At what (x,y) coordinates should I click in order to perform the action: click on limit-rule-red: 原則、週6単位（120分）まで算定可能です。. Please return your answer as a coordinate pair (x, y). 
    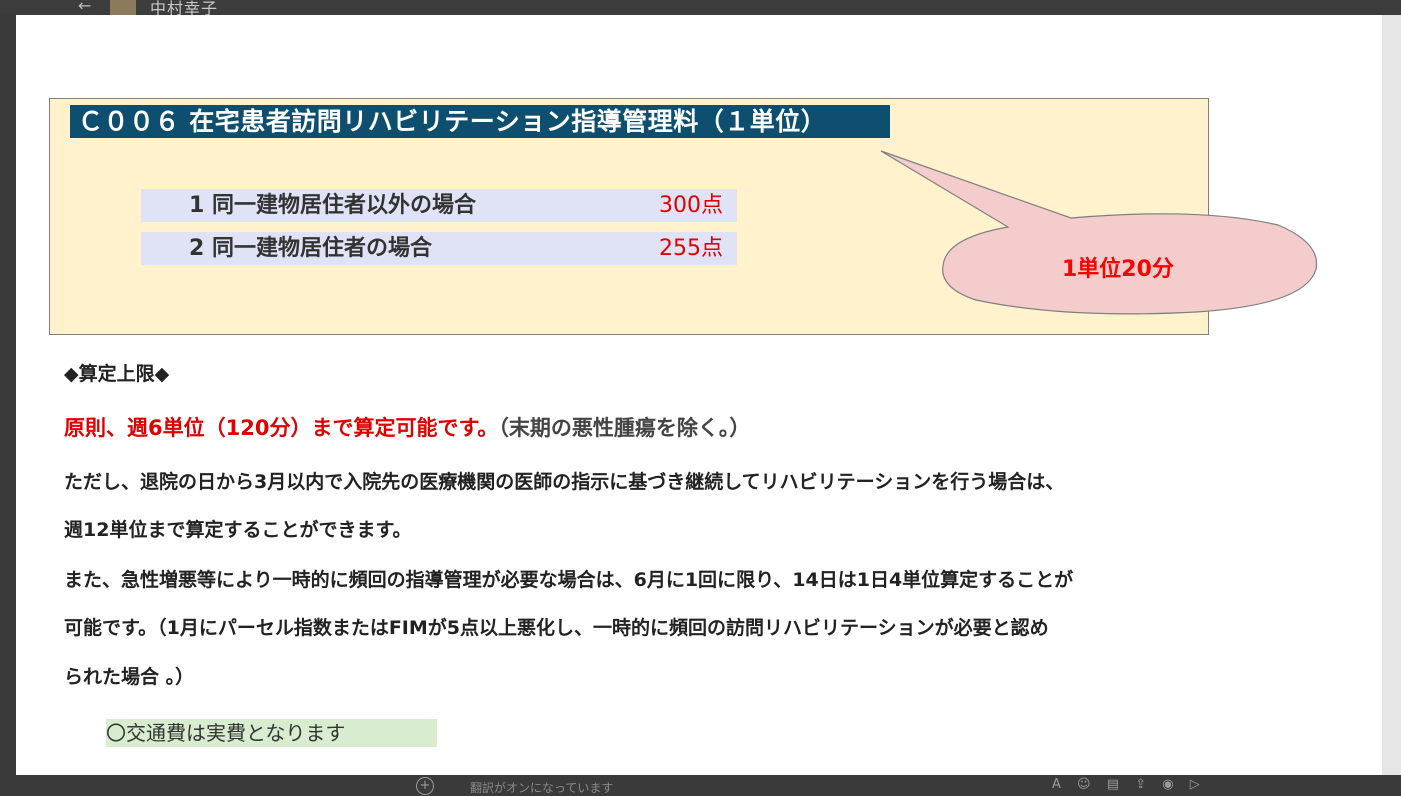
    Looking at the image, I should click on (281, 428).